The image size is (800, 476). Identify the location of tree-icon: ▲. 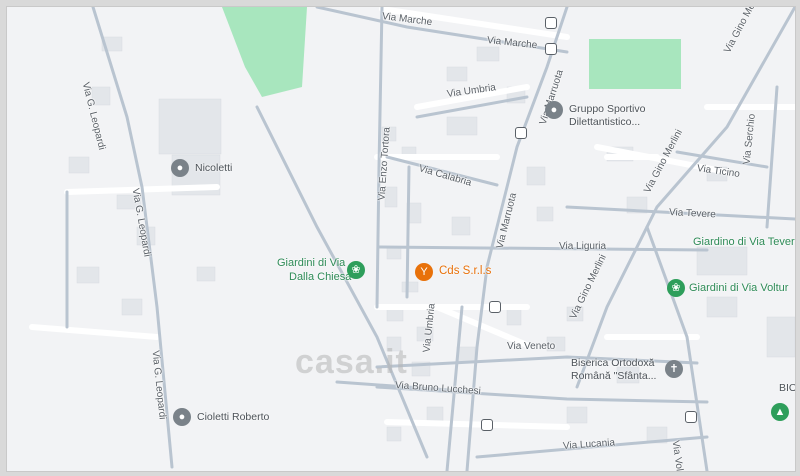
(780, 411).